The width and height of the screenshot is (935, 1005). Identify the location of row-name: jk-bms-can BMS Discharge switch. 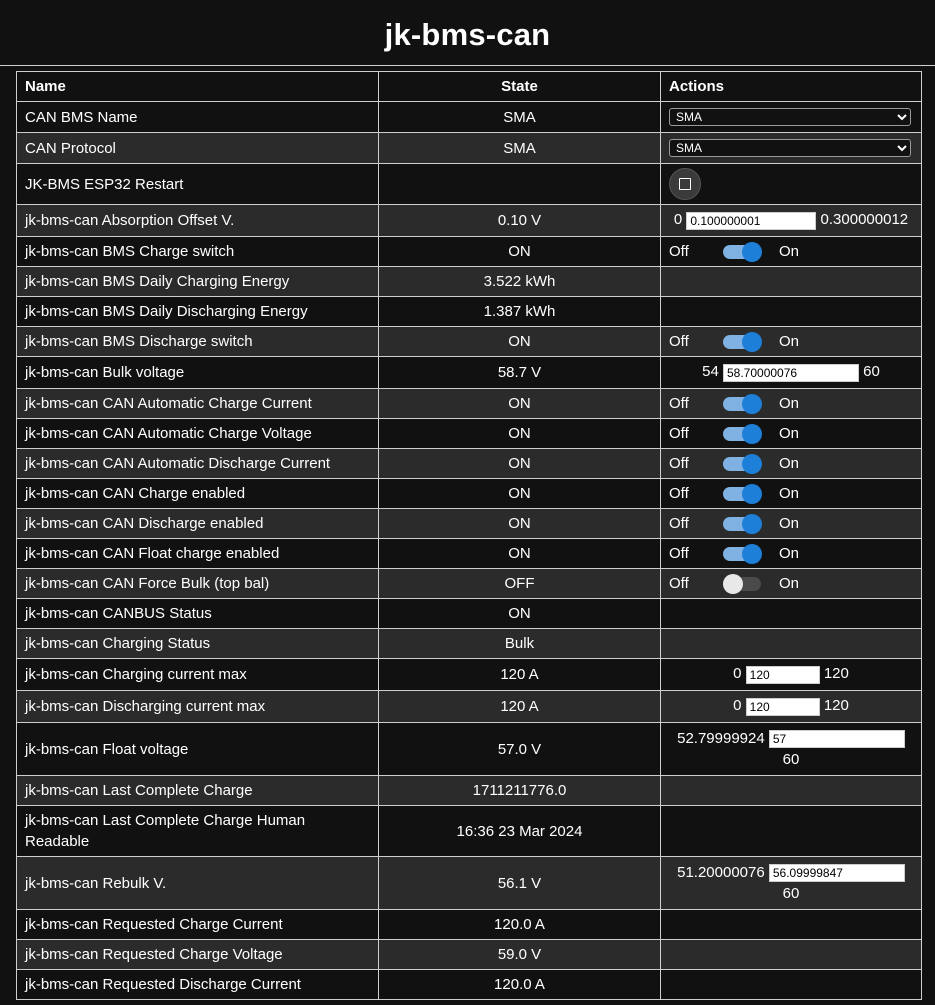
(197, 341).